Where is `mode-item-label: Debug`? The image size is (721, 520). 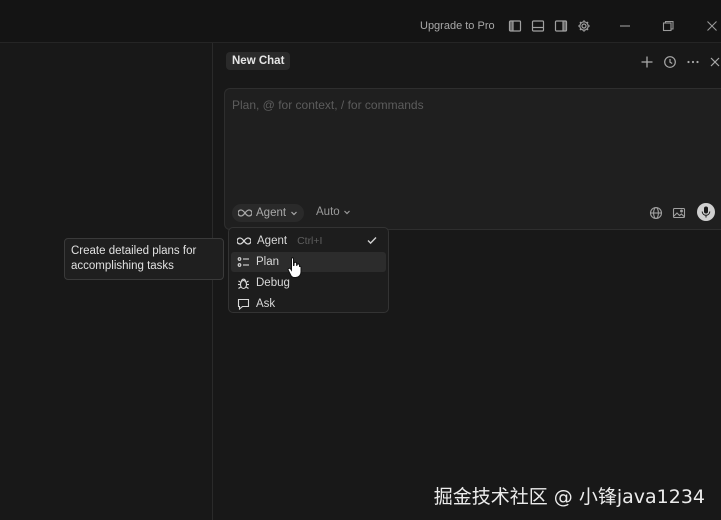
mode-item-label: Debug is located at coordinates (273, 283).